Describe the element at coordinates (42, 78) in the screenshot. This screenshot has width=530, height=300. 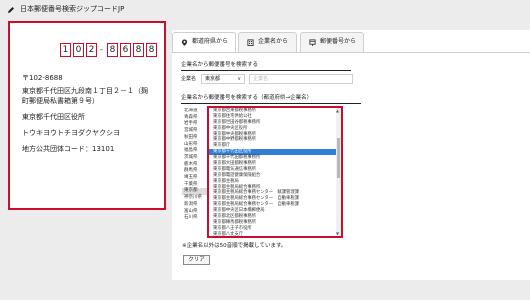
I see `postal-code-text: 〒102-8688` at that location.